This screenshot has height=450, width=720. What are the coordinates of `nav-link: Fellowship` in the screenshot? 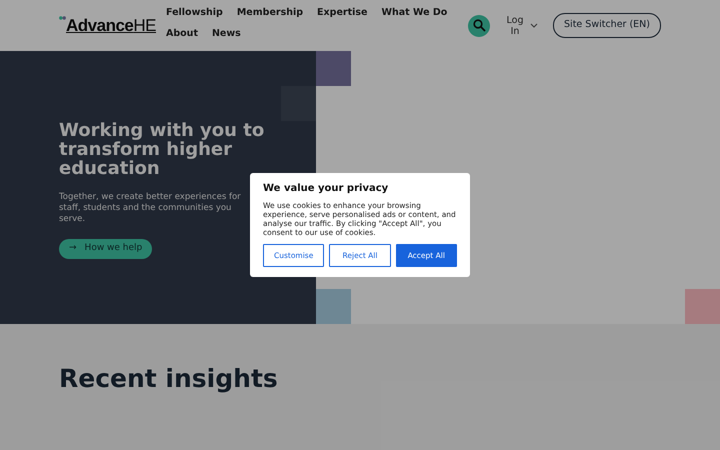 It's located at (194, 12).